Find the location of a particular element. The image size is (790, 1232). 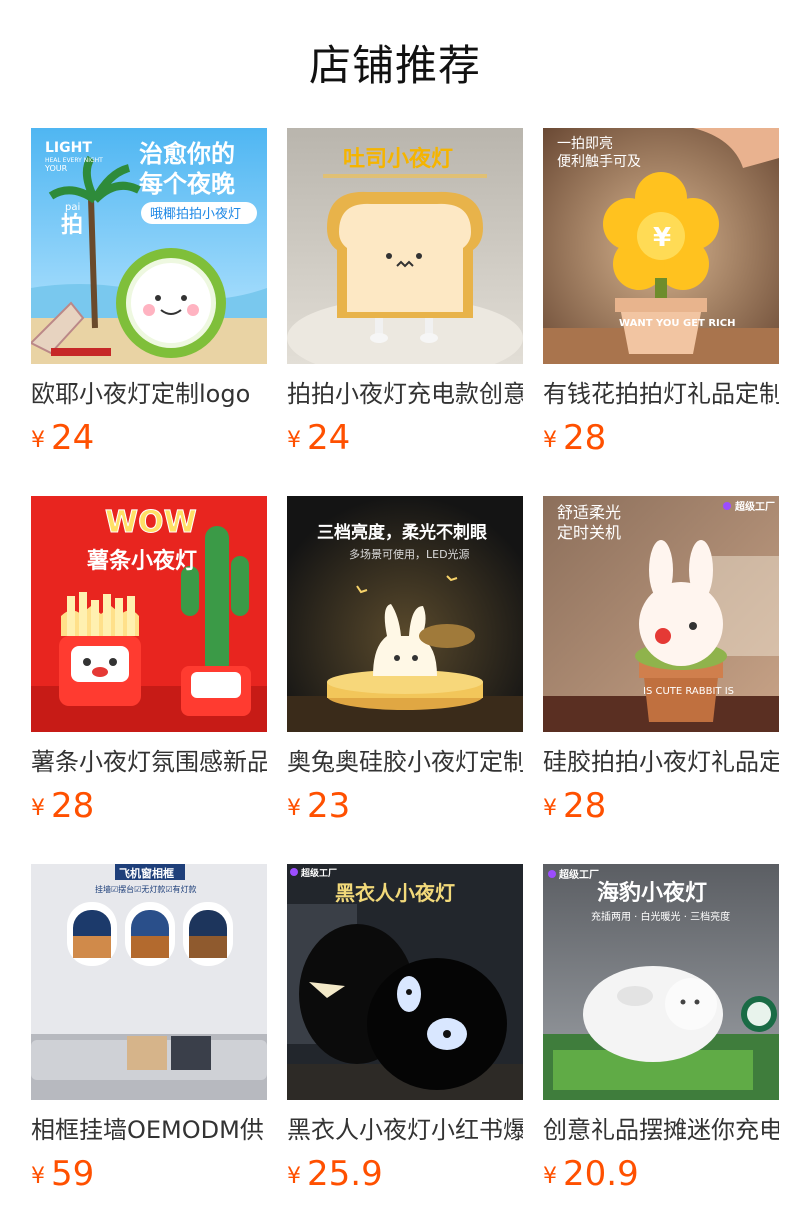

product-name: 拍拍小夜灯充电款创意 is located at coordinates (405, 394).